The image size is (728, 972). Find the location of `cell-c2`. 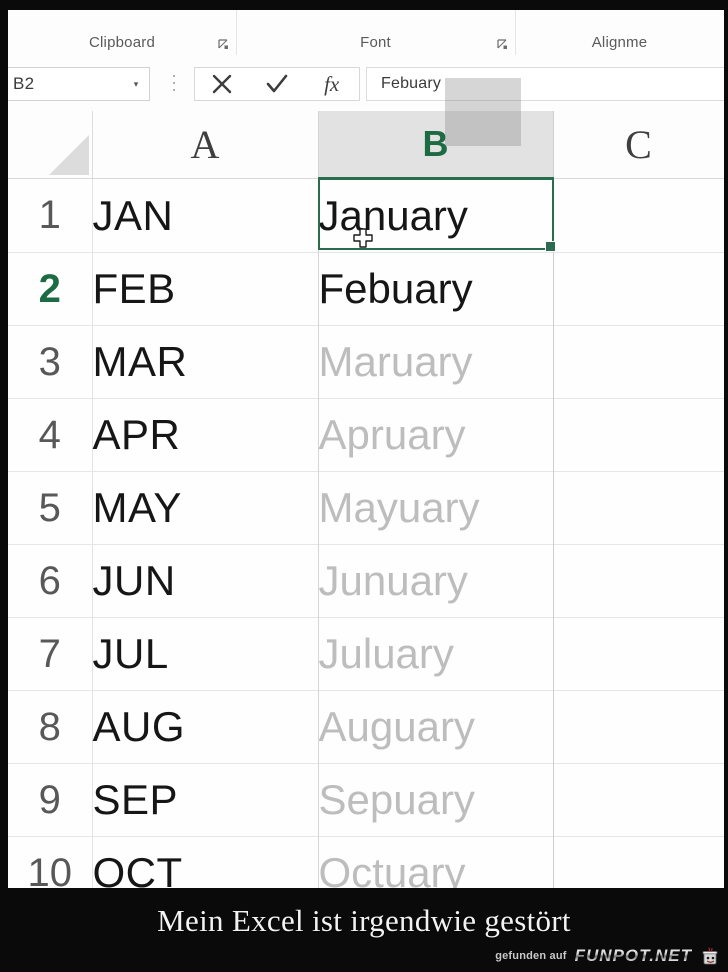

cell-c2 is located at coordinates (638, 289).